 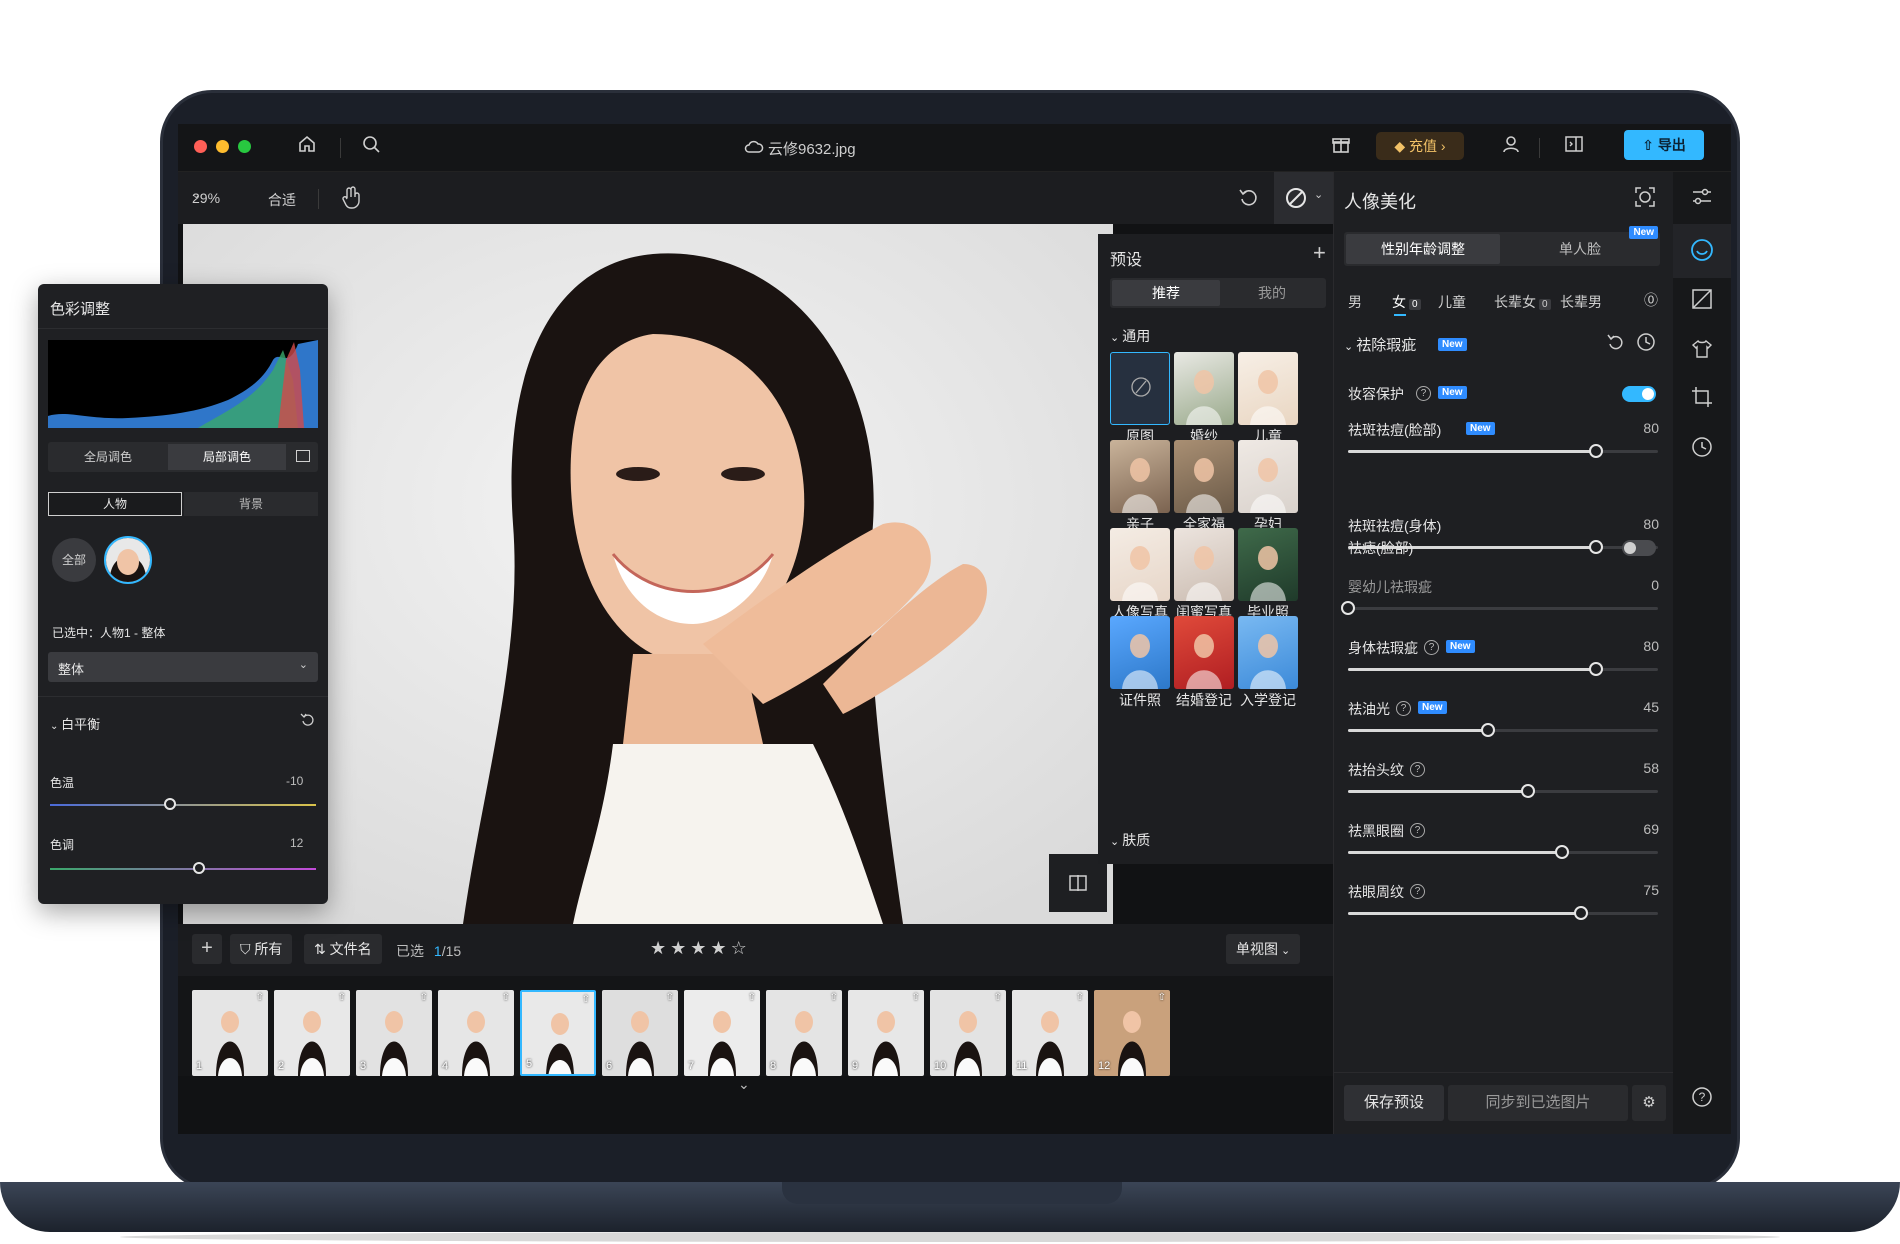 What do you see at coordinates (183, 667) in the screenshot?
I see `scope-select: 整体 ⌄` at bounding box center [183, 667].